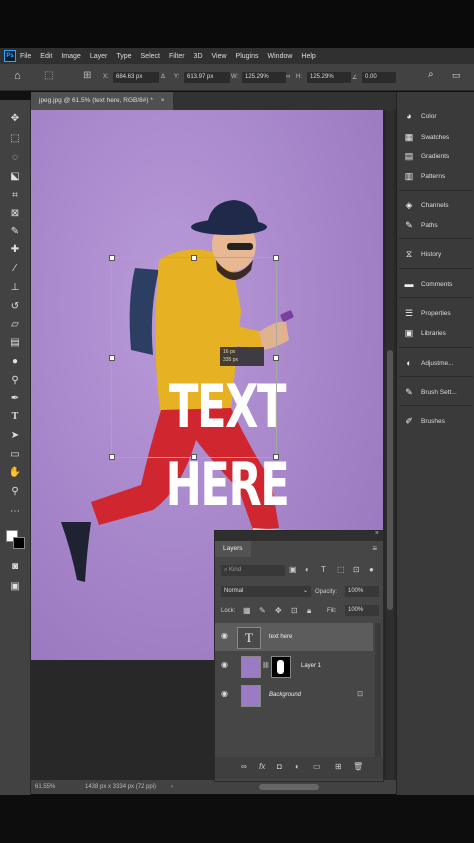  Describe the element at coordinates (112, 358) in the screenshot. I see `transform-handle-ml` at that location.